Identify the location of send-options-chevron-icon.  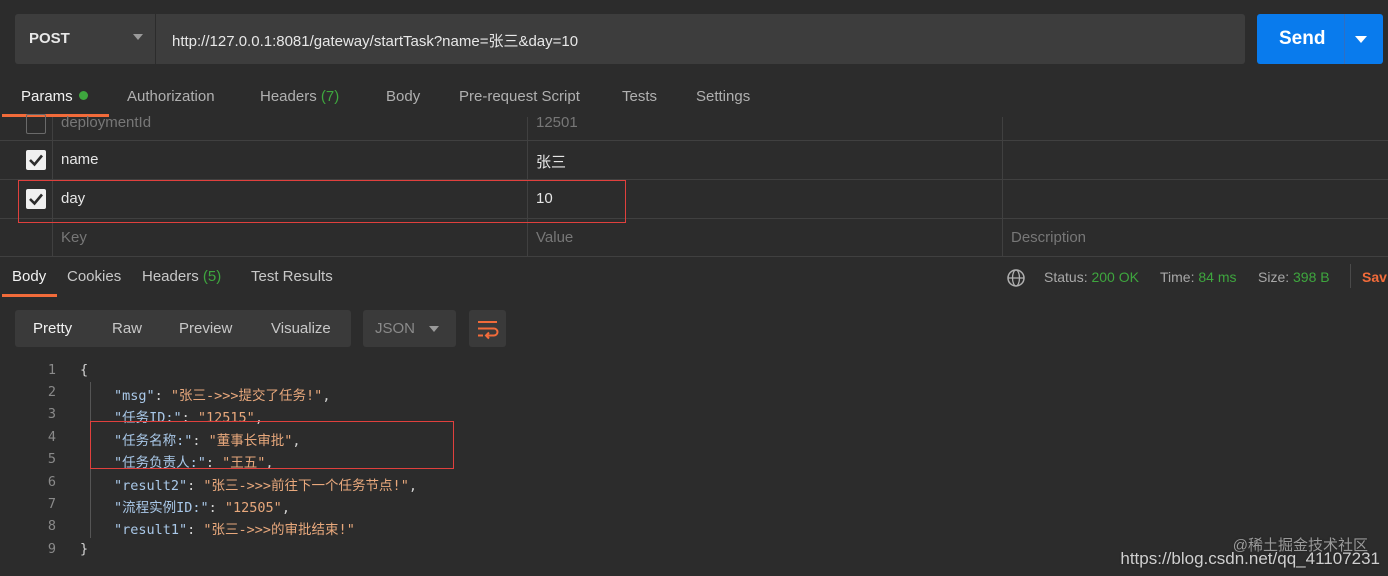
(1361, 39).